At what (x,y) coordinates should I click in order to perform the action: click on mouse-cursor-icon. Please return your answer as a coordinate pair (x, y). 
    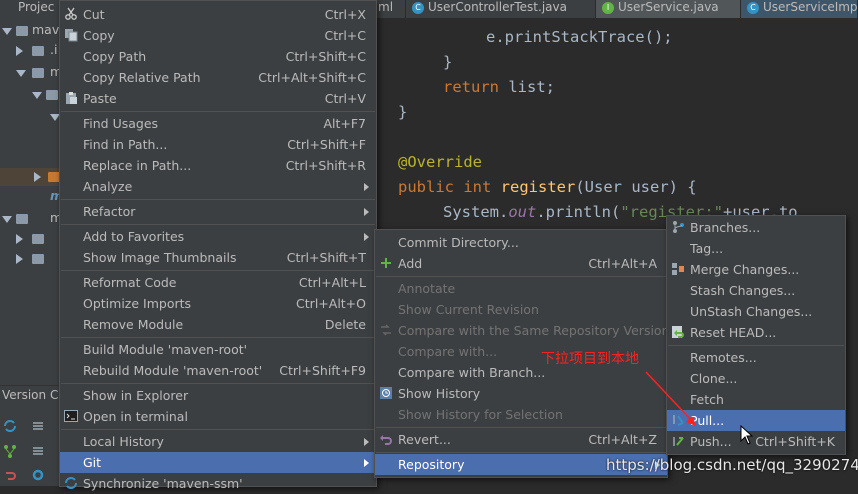
    Looking at the image, I should click on (747, 435).